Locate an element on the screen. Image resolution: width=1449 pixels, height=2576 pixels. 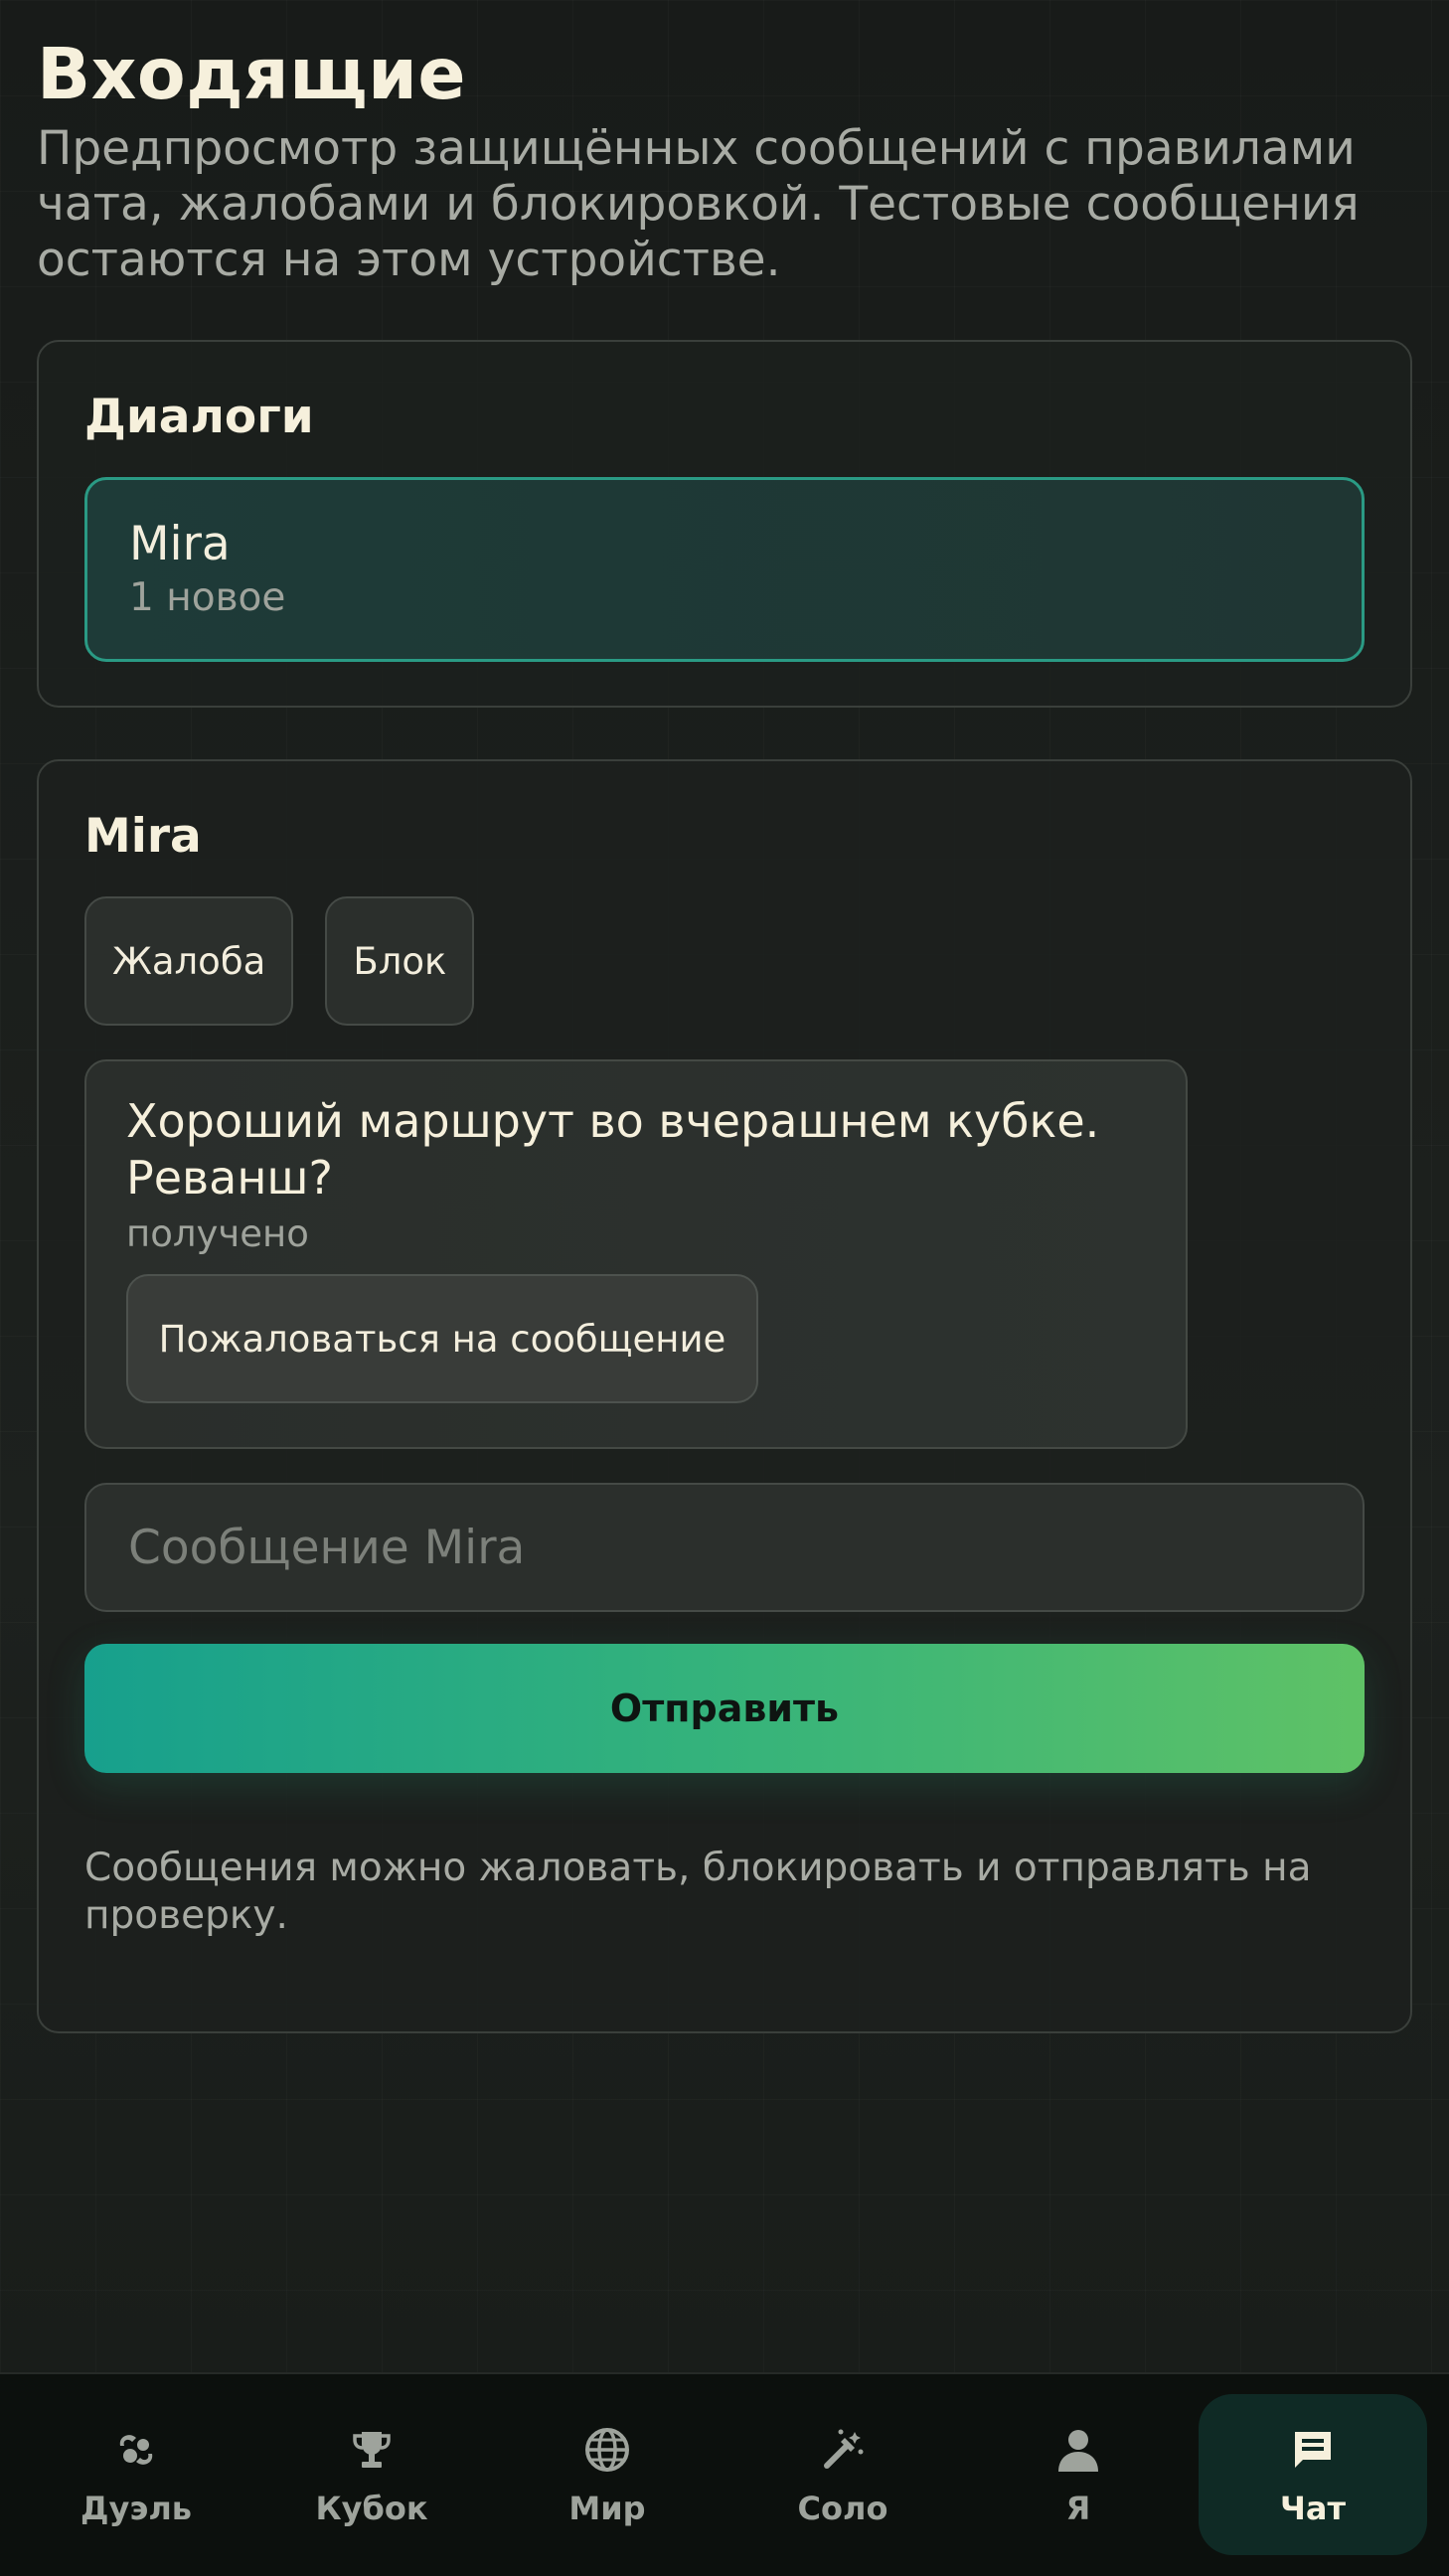
nav-item-solo: Соло is located at coordinates (842, 2474).